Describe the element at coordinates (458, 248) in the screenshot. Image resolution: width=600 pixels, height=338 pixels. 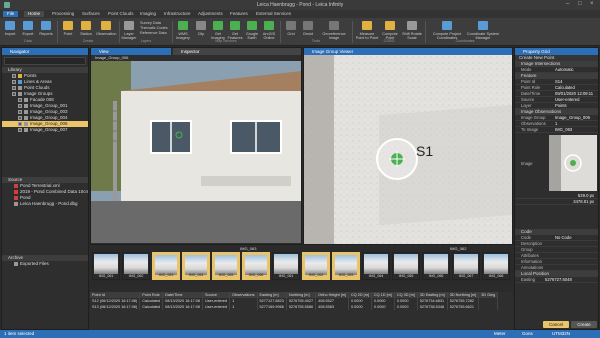
I see `filmstrip-label-right: IMG_062` at that location.